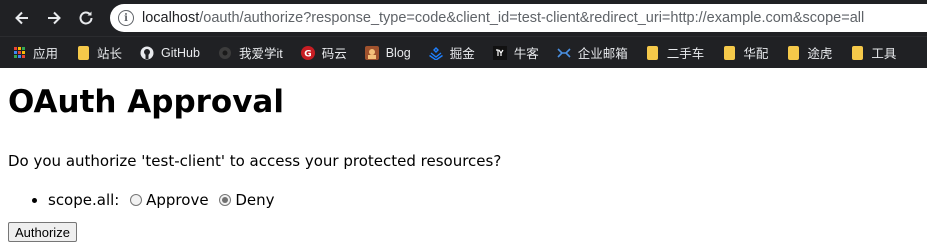 The width and height of the screenshot is (927, 251). What do you see at coordinates (254, 200) in the screenshot?
I see `deny-label: Deny` at bounding box center [254, 200].